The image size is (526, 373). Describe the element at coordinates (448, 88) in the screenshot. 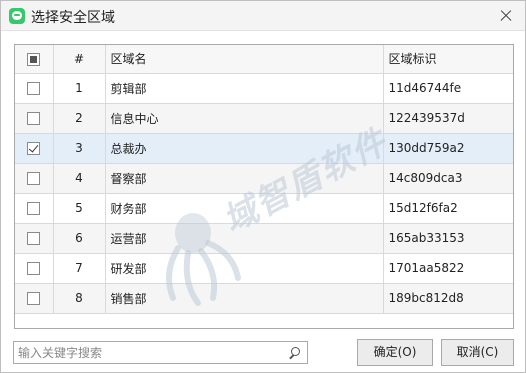

I see `zone-id: 11d46744fe` at that location.